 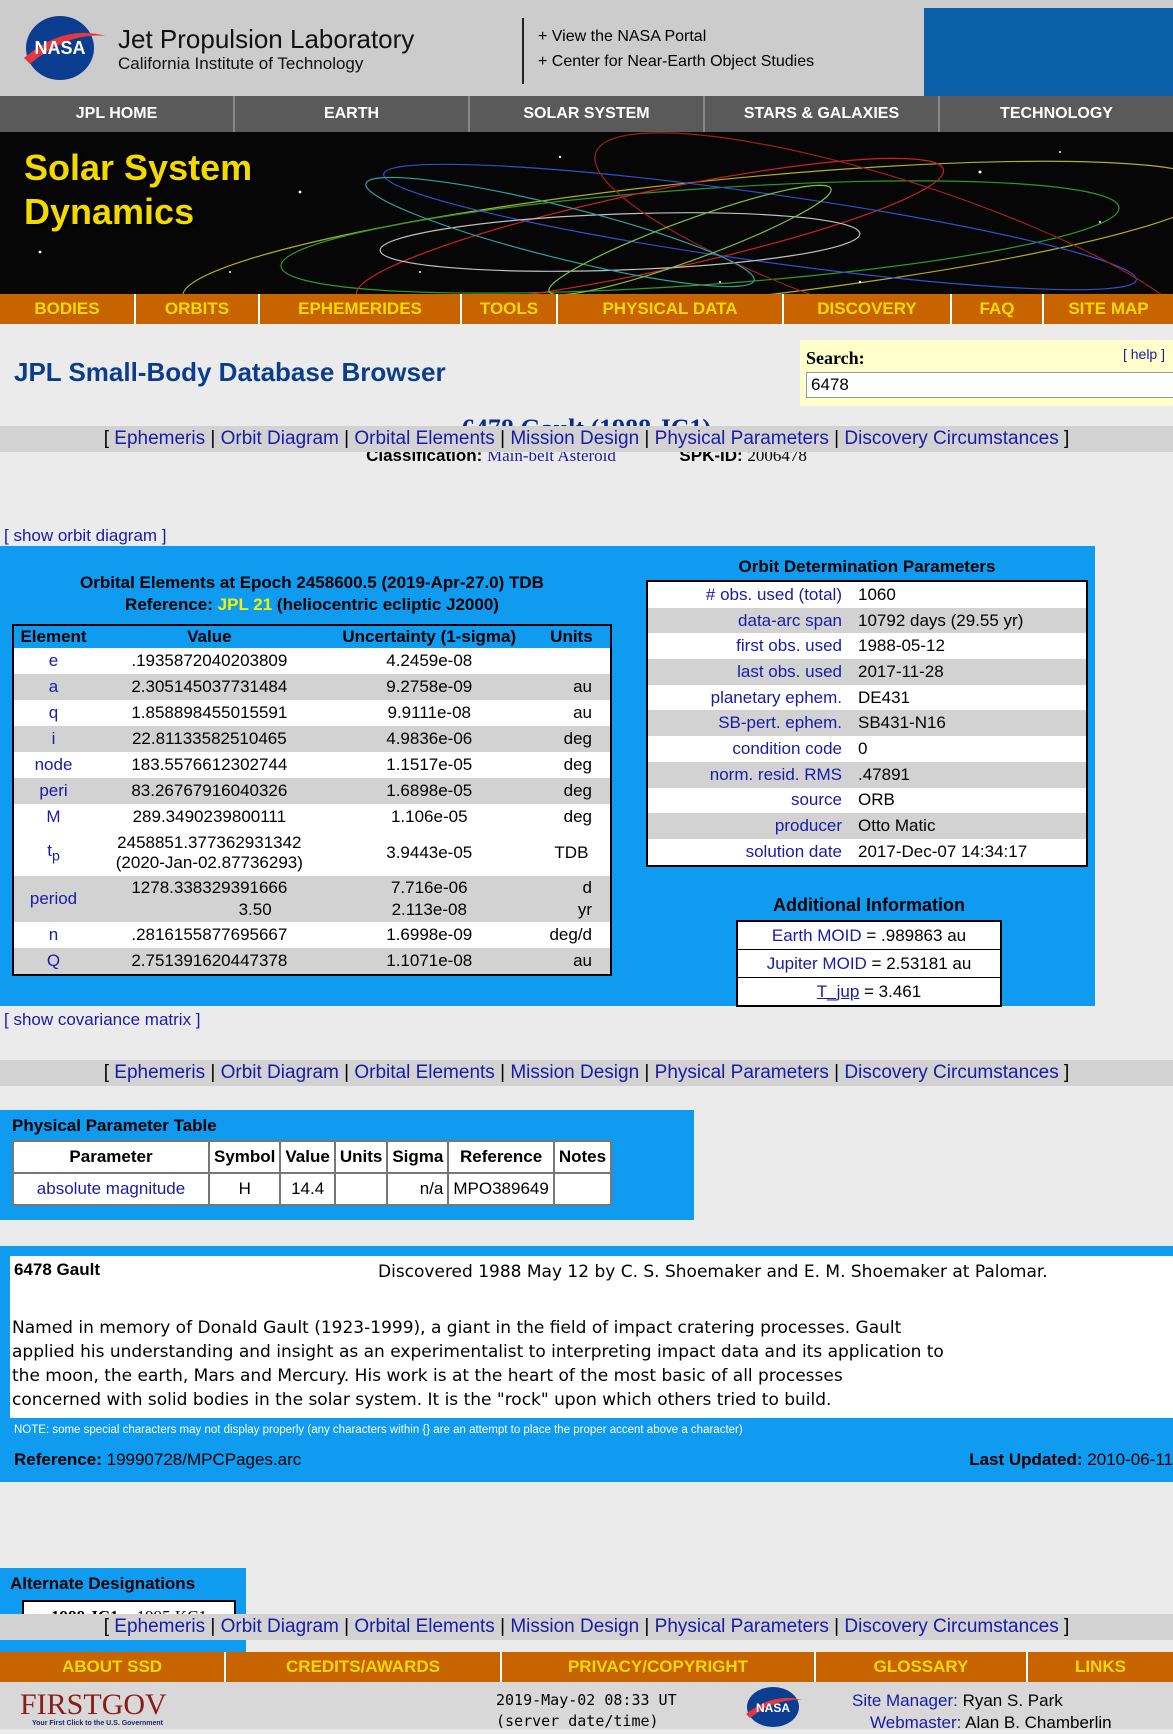 I want to click on jpl-title: Jet Propulsion Laboratory, so click(x=266, y=39).